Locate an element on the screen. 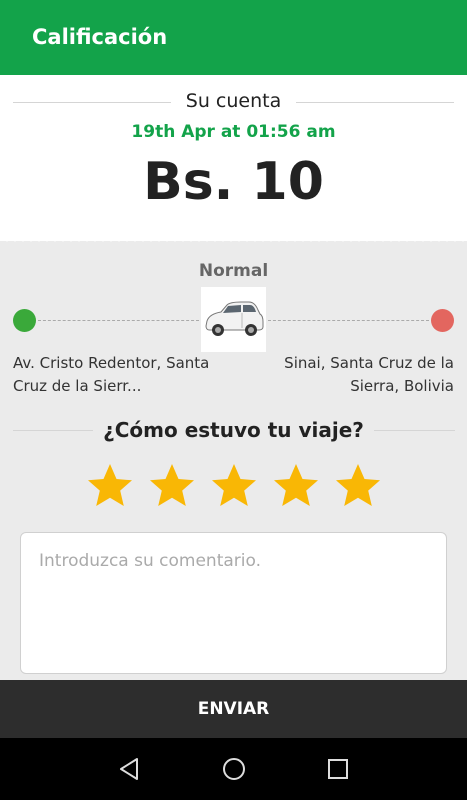 This screenshot has height=800, width=467. car-icon is located at coordinates (233, 319).